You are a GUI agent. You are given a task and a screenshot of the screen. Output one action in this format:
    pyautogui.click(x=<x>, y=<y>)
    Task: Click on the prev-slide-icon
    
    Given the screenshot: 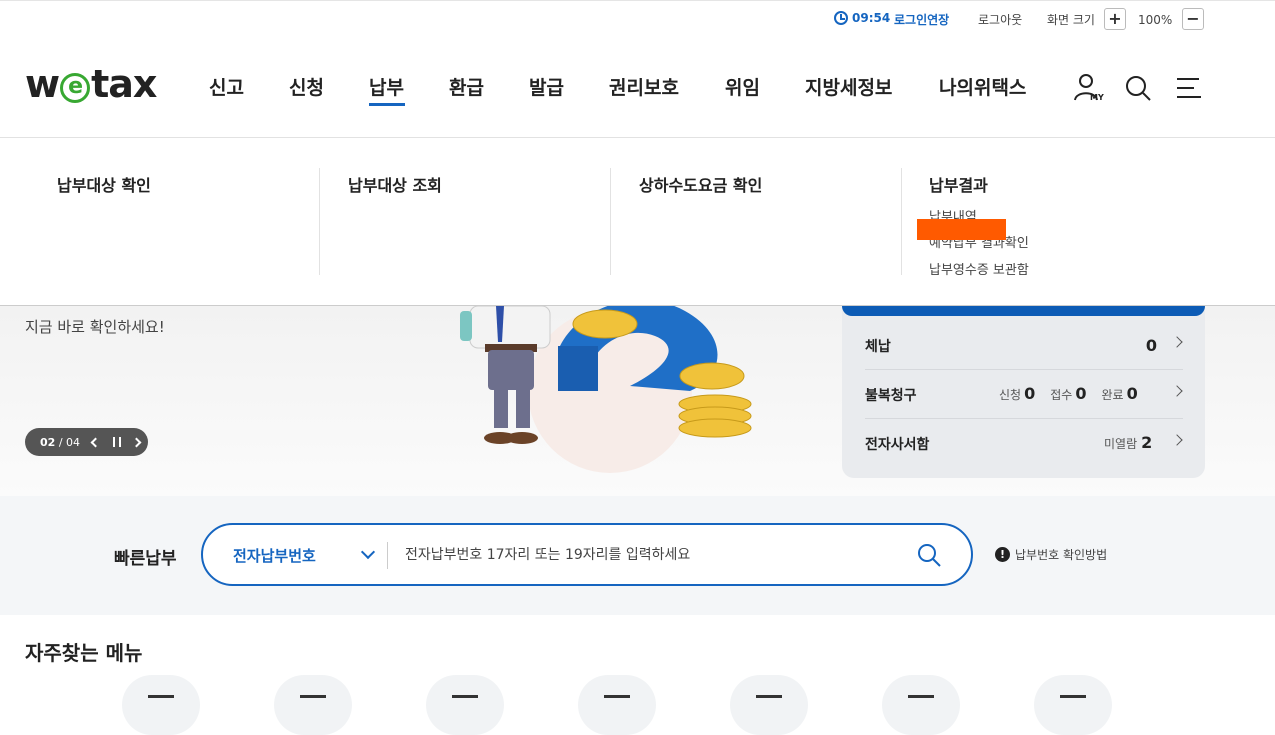 What is the action you would take?
    pyautogui.click(x=95, y=442)
    